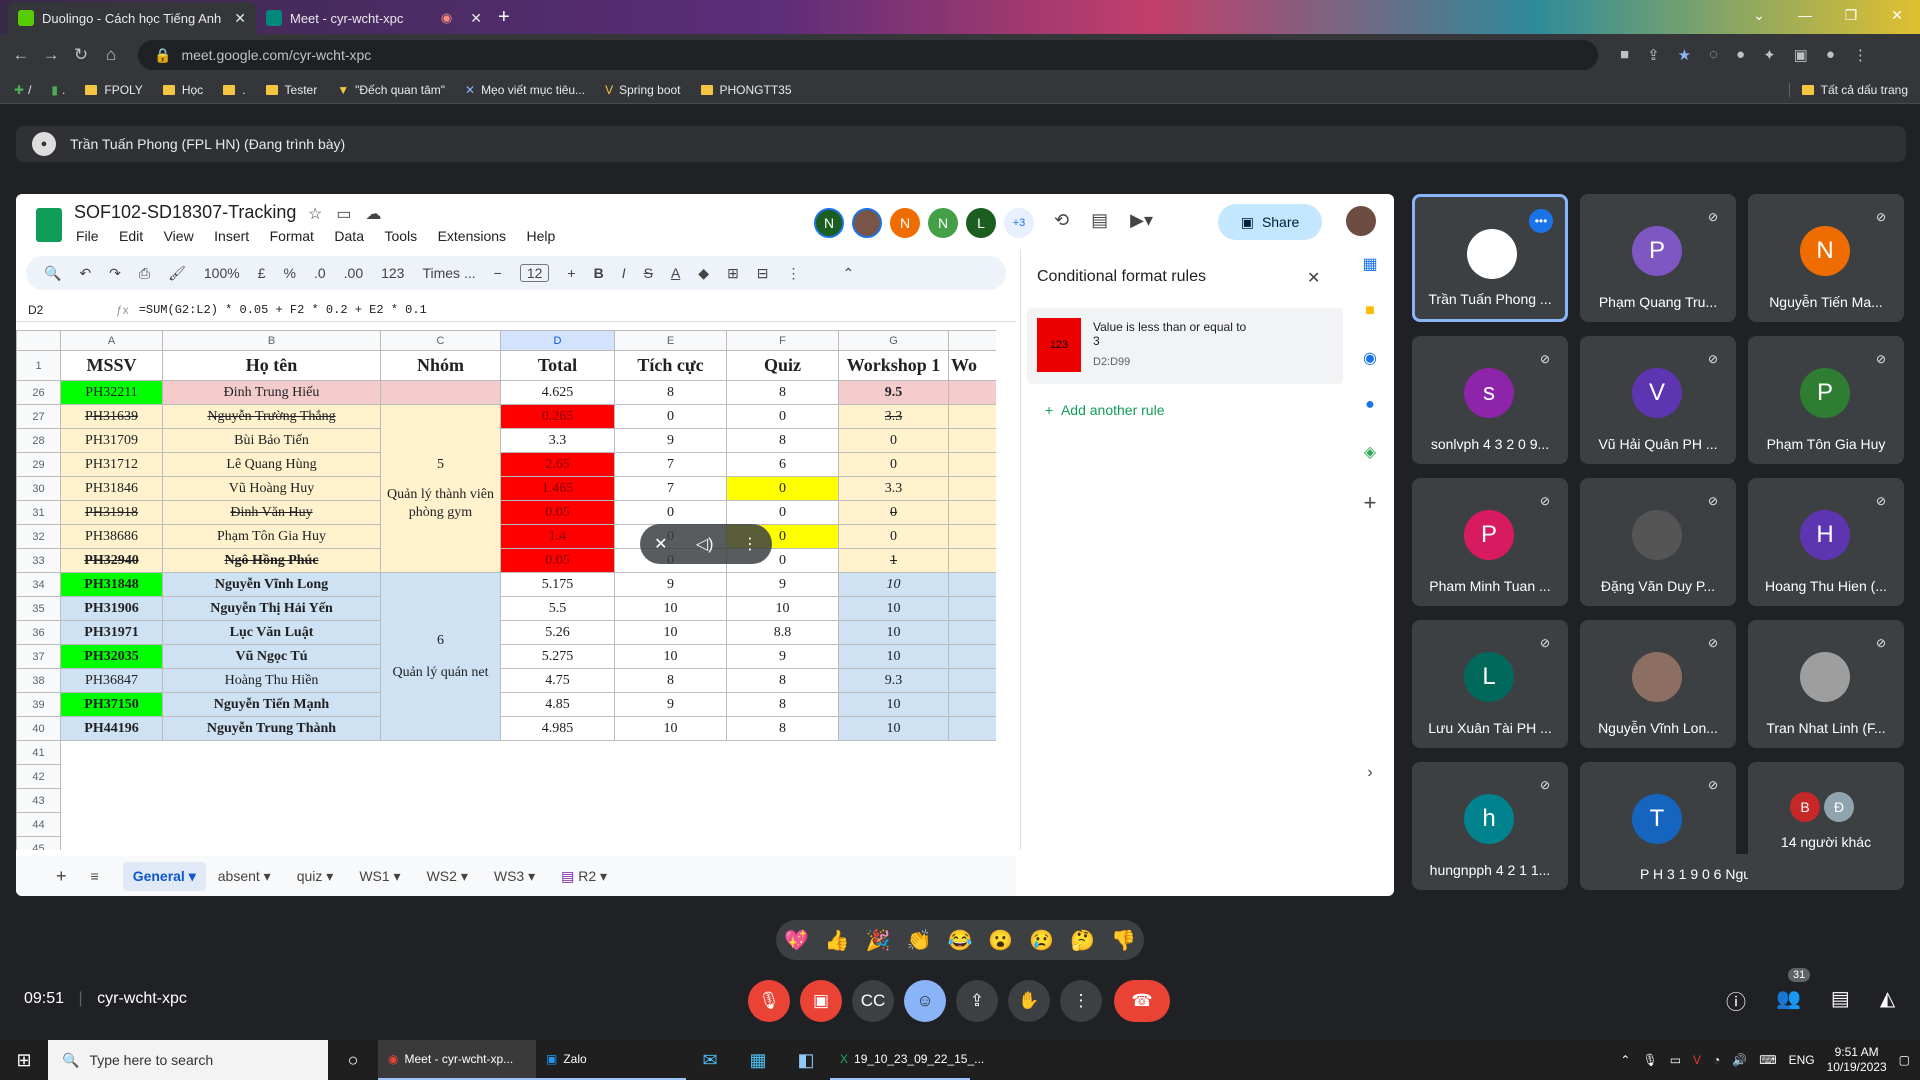 This screenshot has height=1080, width=1920. Describe the element at coordinates (271, 728) in the screenshot. I see `cell: Nguyễn Trung Thành` at that location.